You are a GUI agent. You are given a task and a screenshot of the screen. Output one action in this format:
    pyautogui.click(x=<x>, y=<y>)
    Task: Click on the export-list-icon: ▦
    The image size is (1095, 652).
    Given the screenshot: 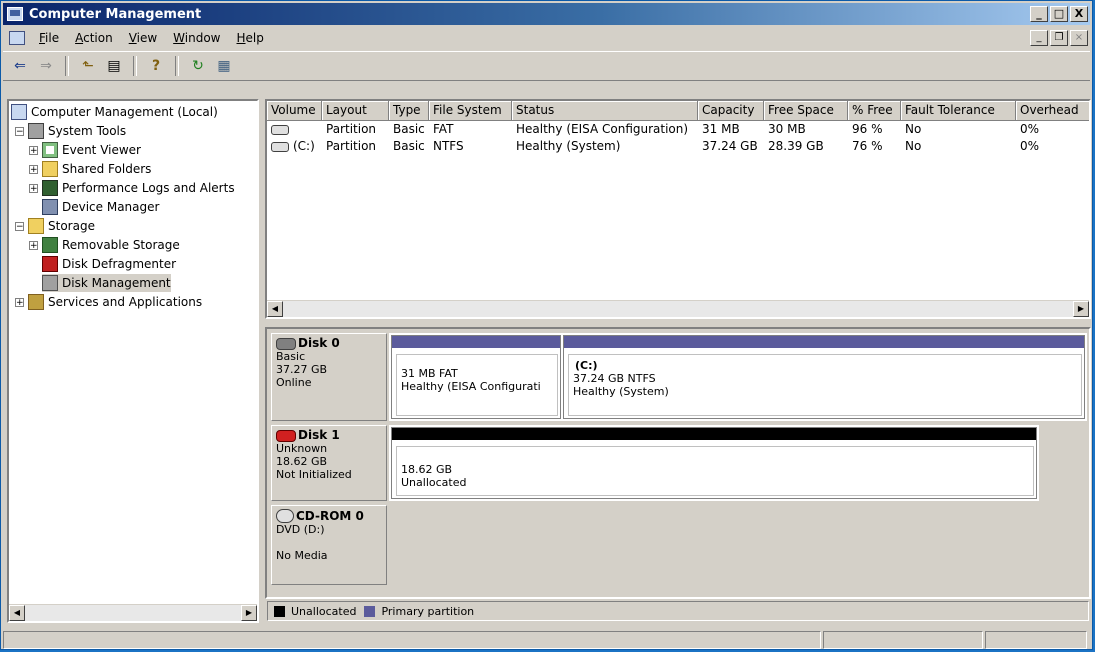 What is the action you would take?
    pyautogui.click(x=224, y=66)
    